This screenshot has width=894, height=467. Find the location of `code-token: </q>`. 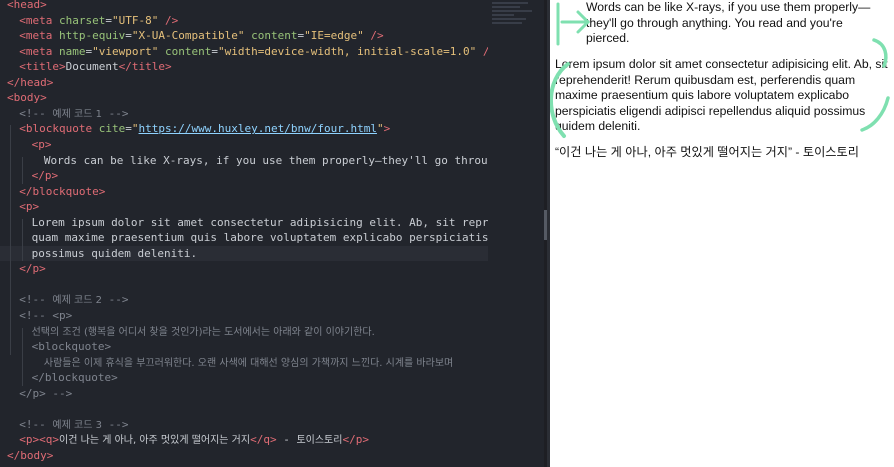

code-token: </q> is located at coordinates (263, 440).